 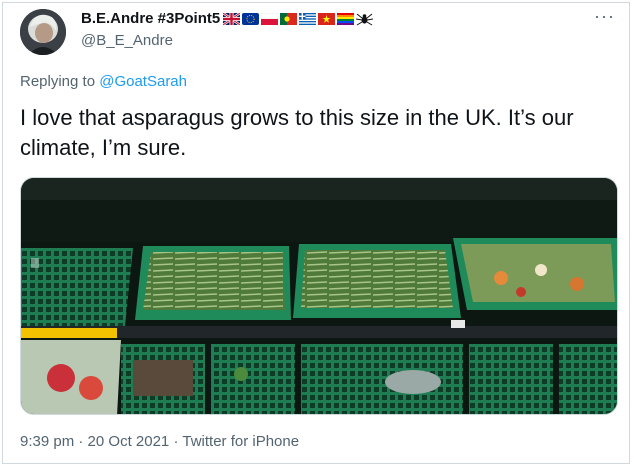 I want to click on display-name-row: B.E.Andre #3Point5, so click(x=227, y=18).